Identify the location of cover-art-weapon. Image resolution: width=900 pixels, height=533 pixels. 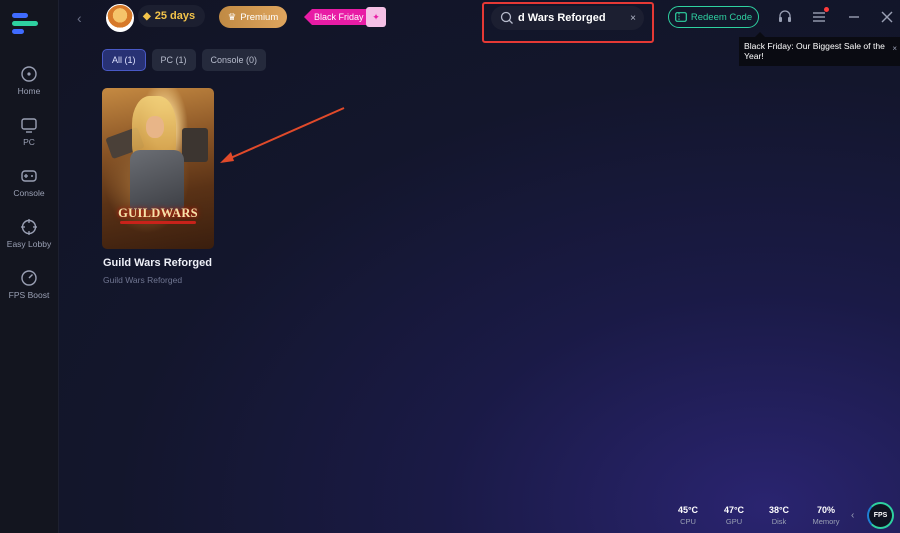
(195, 145).